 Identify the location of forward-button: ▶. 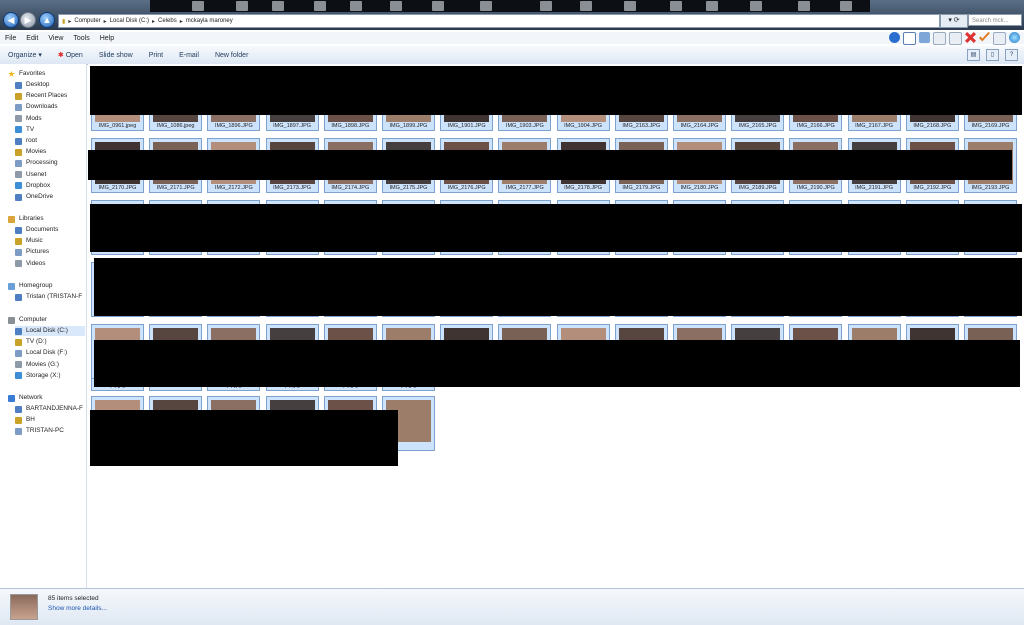
(28, 20).